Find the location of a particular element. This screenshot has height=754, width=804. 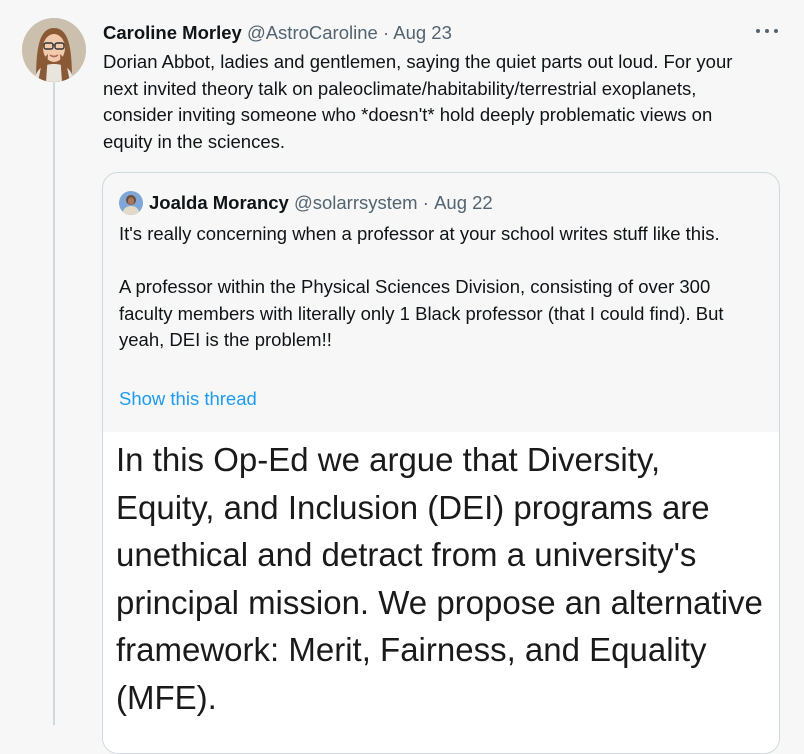

quoted-avatar is located at coordinates (131, 203).